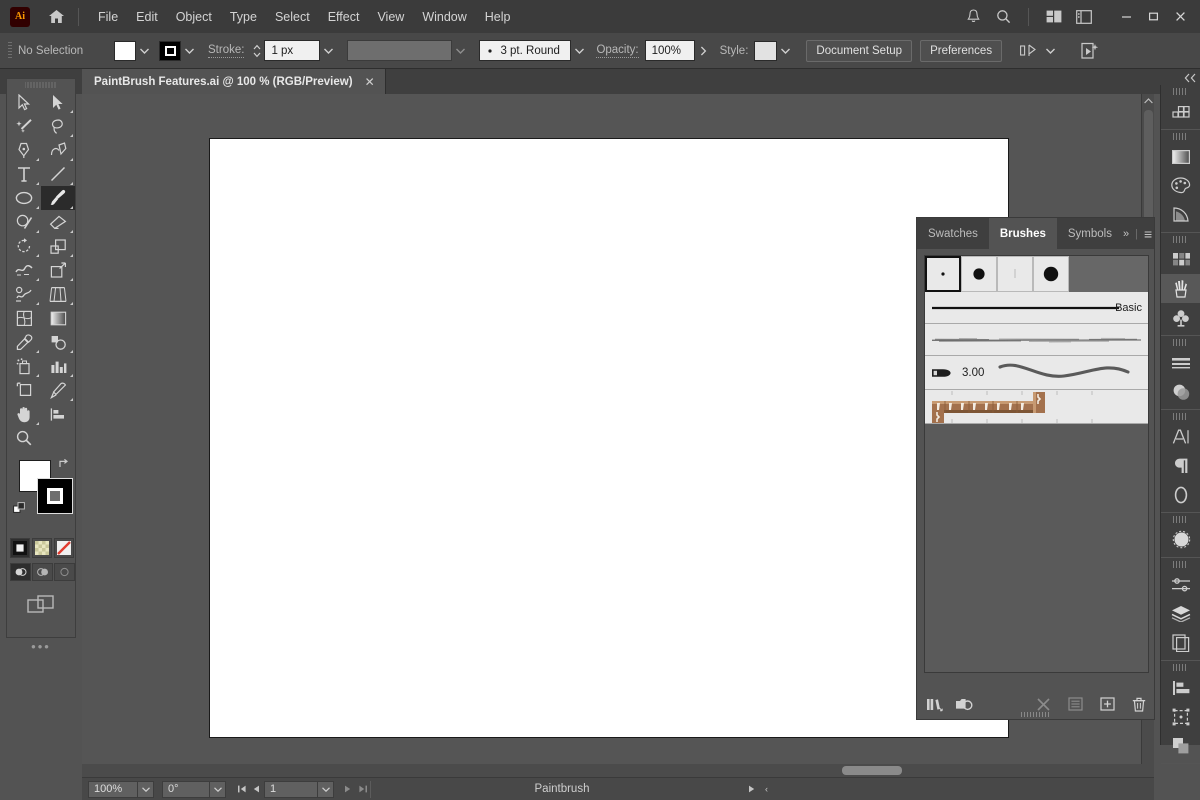 The image size is (1200, 800). Describe the element at coordinates (872, 770) in the screenshot. I see `horizontal-scrollbar-thumb` at that location.